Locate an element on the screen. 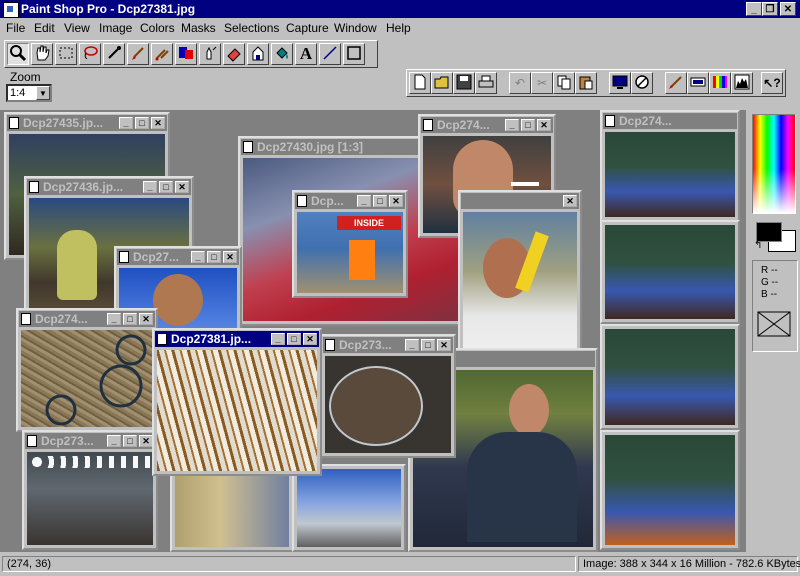  swap-colors-icon: ↰ is located at coordinates (758, 245).